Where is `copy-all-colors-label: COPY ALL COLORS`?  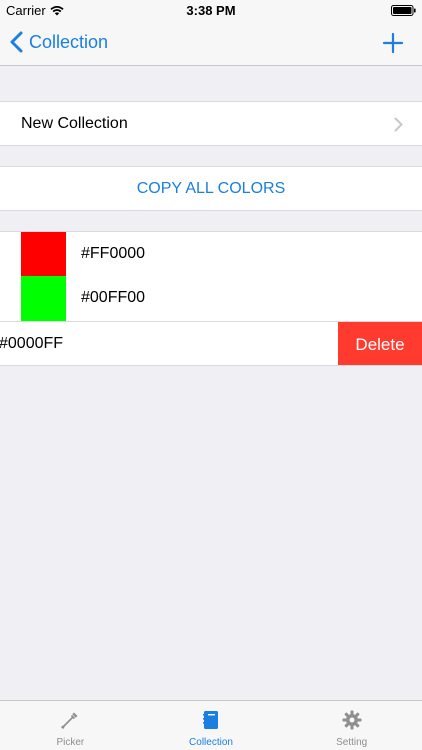
copy-all-colors-label: COPY ALL COLORS is located at coordinates (211, 188).